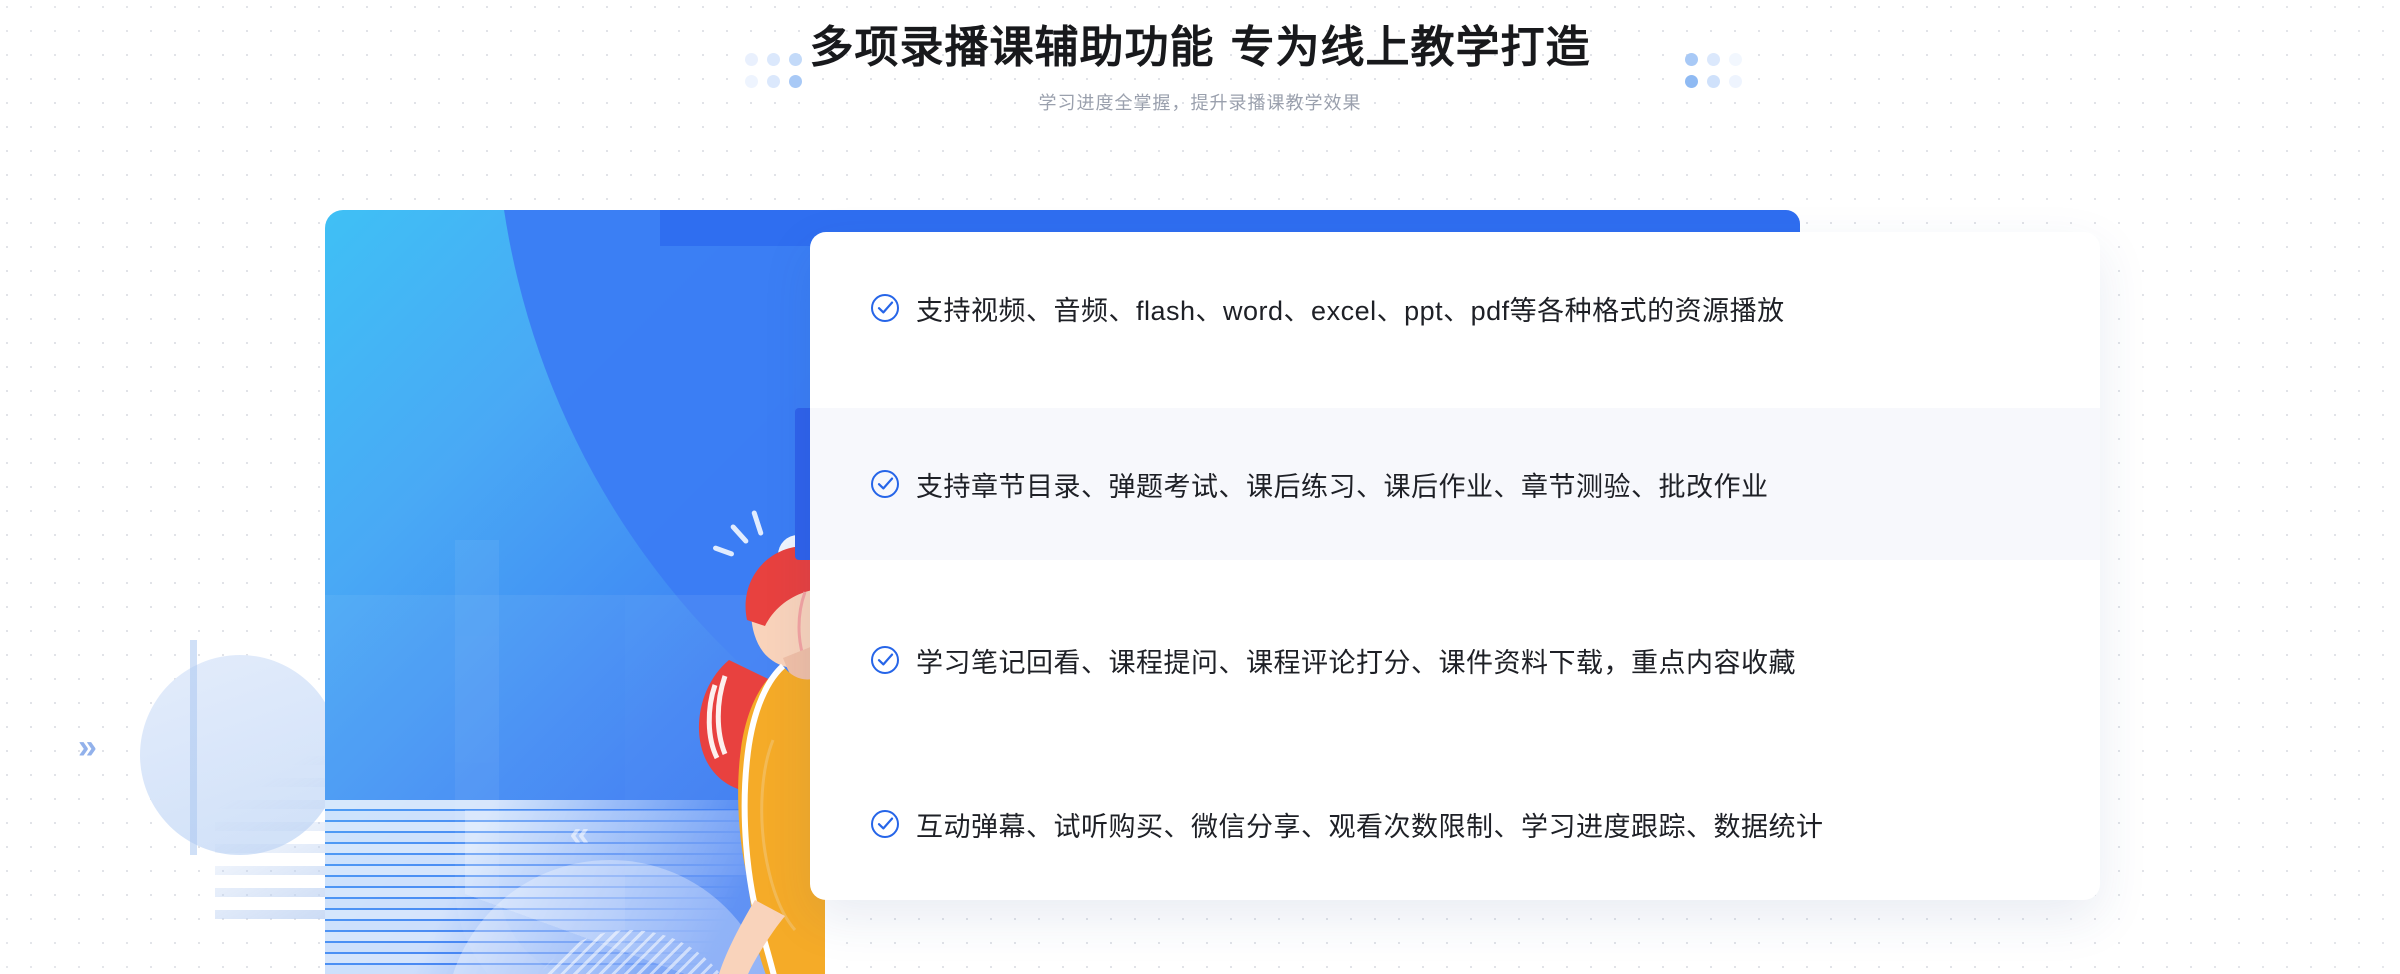 The height and width of the screenshot is (974, 2400). I want to click on feature-text: 学习笔记回看、课程提问、课程评论打分、课件资料下载，重点内容收藏, so click(1356, 662).